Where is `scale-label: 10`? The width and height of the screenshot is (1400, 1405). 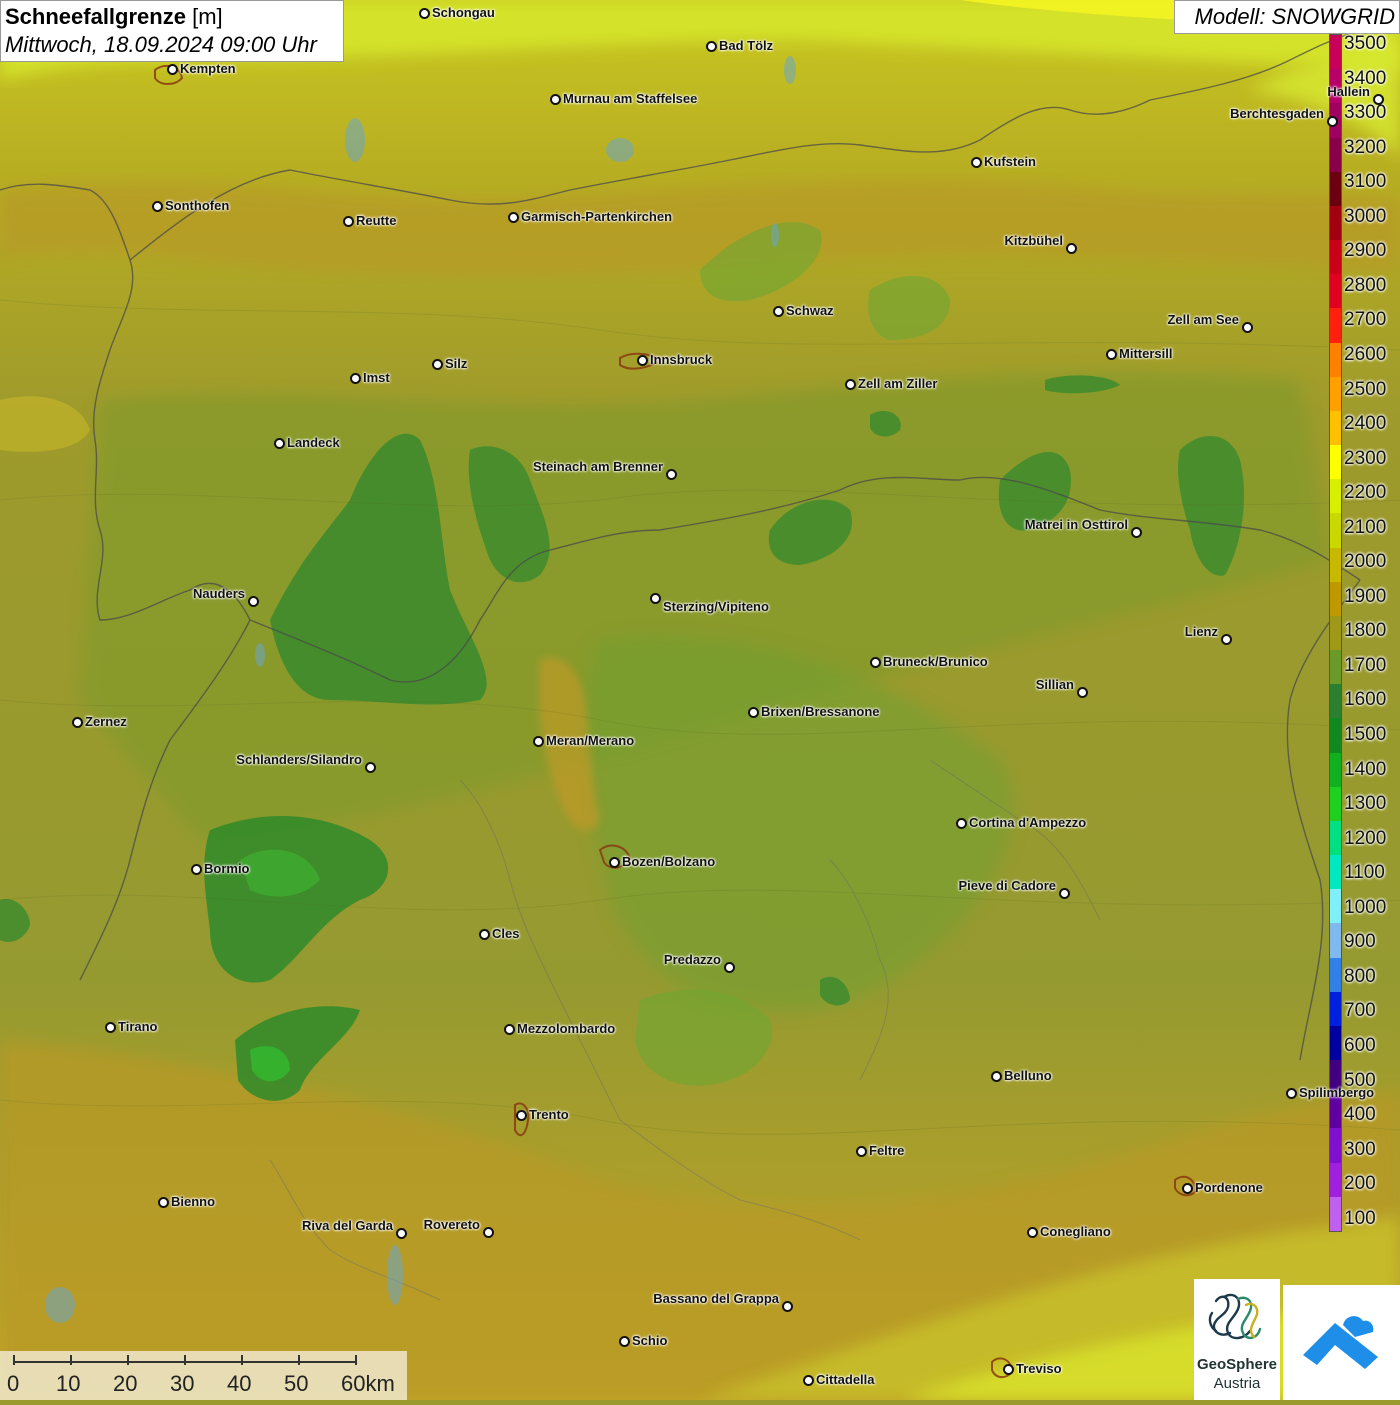 scale-label: 10 is located at coordinates (68, 1383).